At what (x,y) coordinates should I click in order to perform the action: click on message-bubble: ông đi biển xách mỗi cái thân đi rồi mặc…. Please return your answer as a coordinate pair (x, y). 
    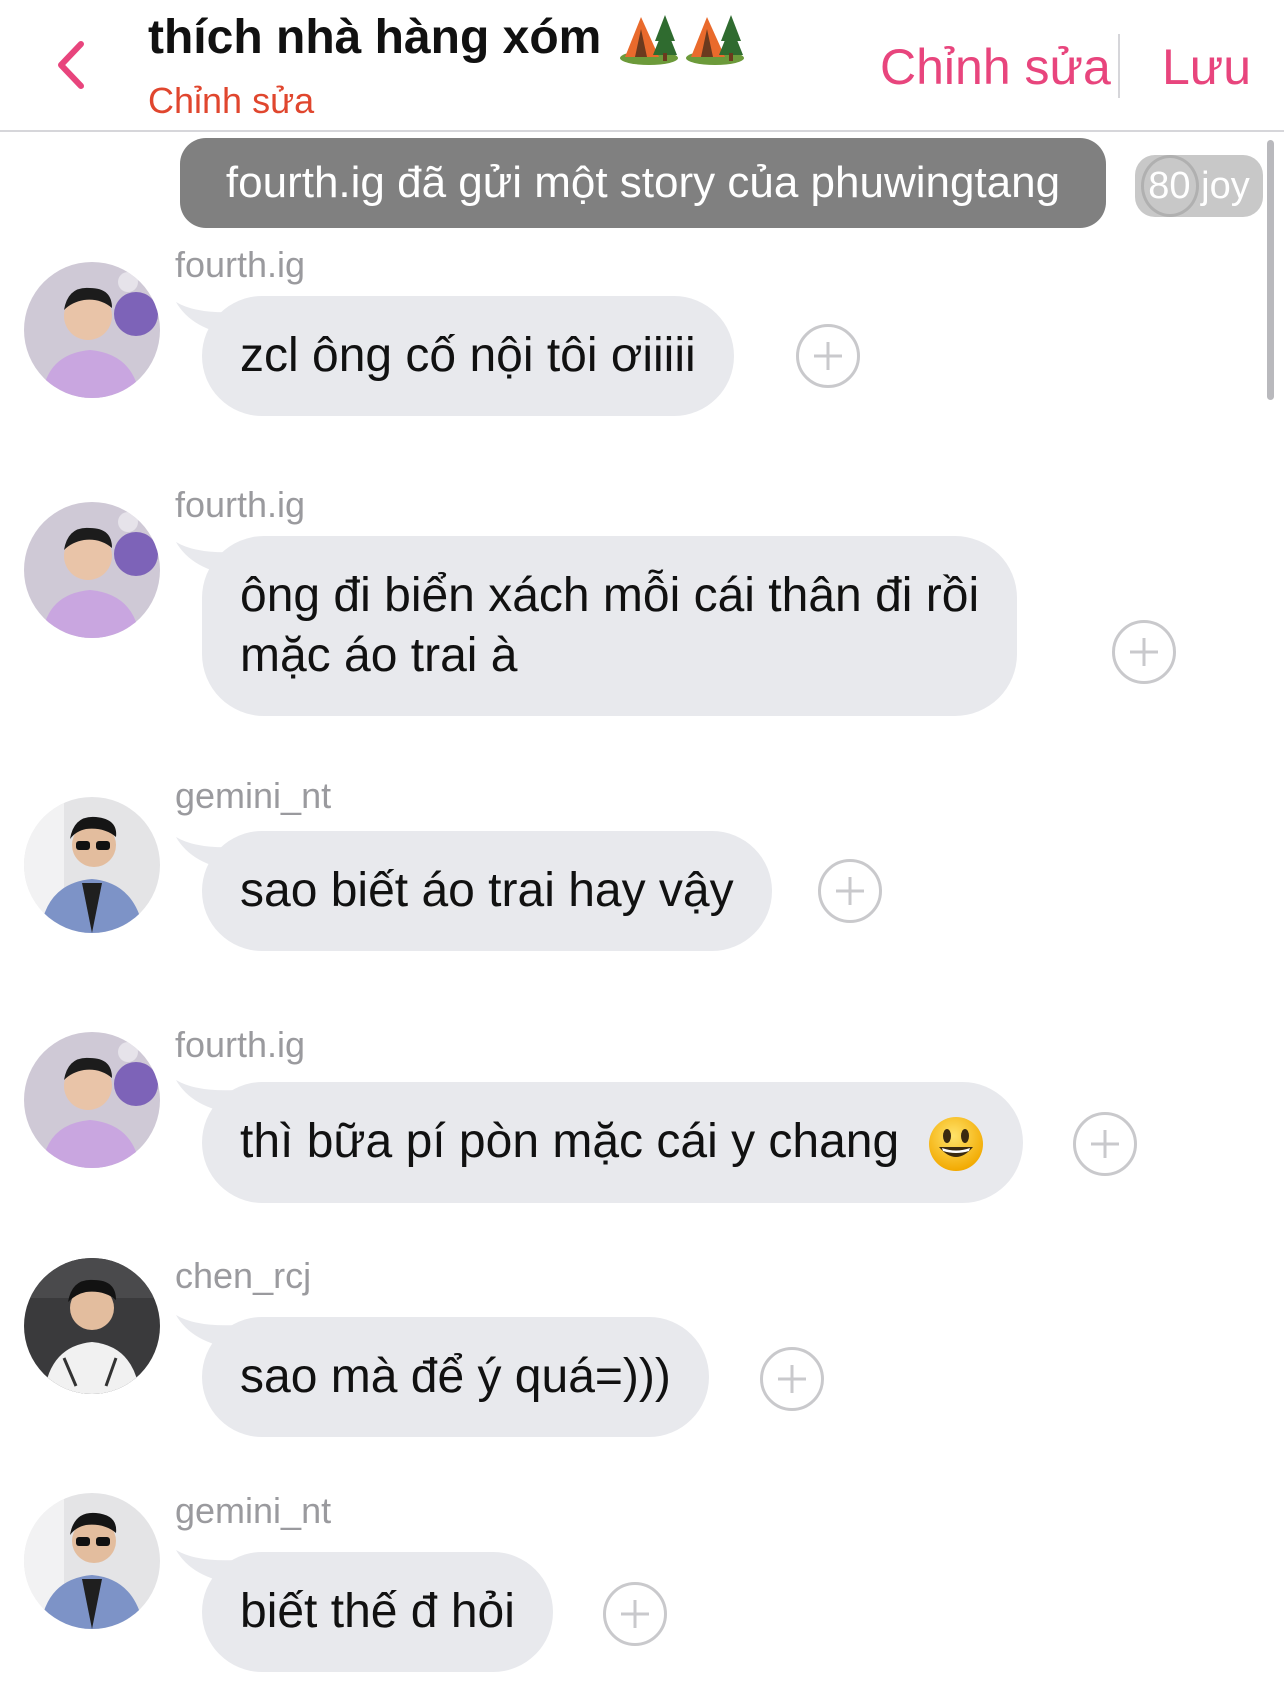
    Looking at the image, I should click on (610, 626).